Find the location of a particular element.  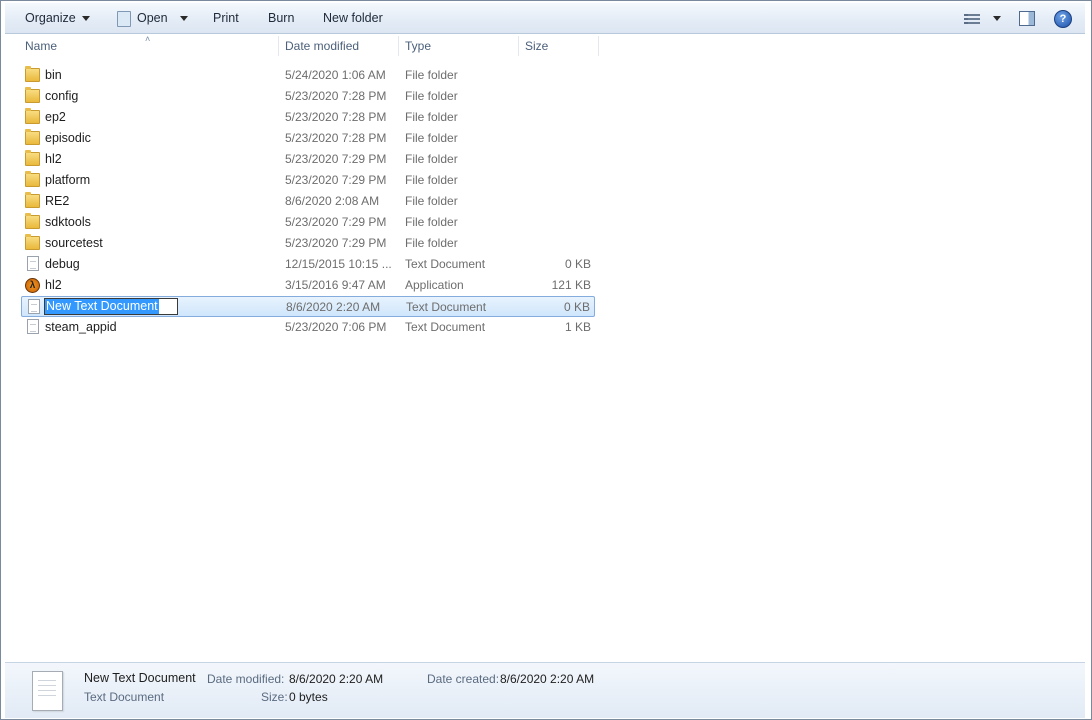

column-header: ˄ Name Date modified Type Size is located at coordinates (545, 46).